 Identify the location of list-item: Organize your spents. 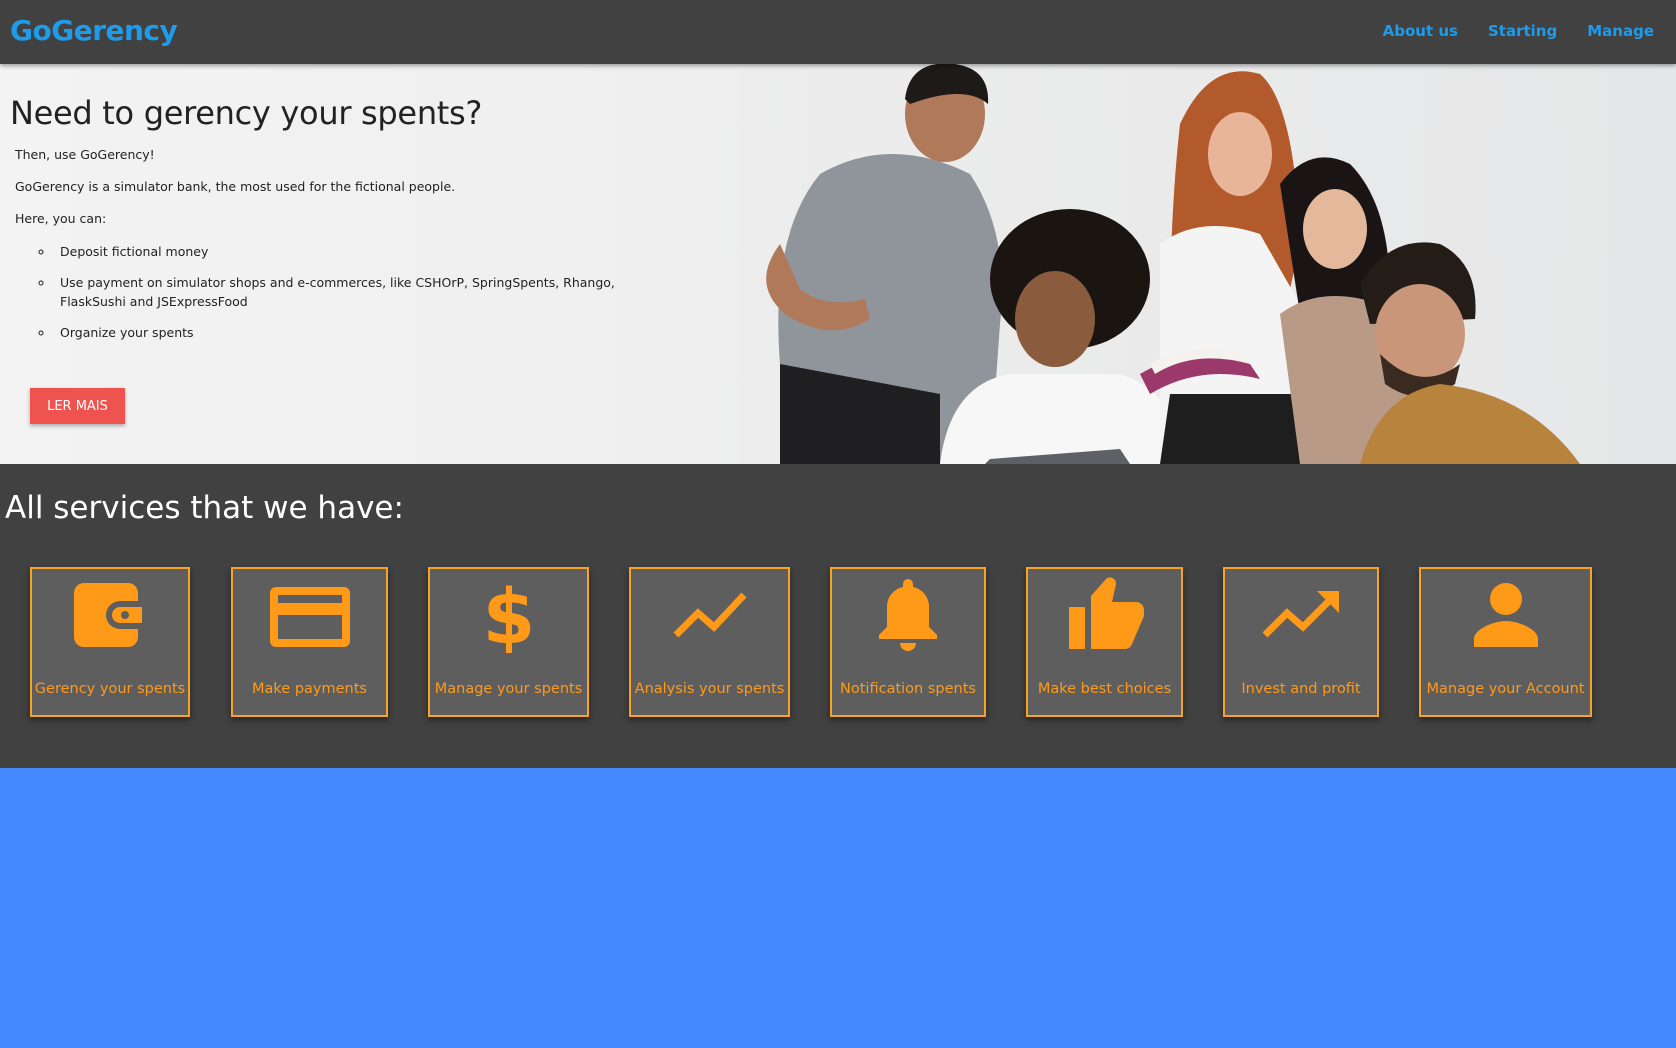
(372, 332).